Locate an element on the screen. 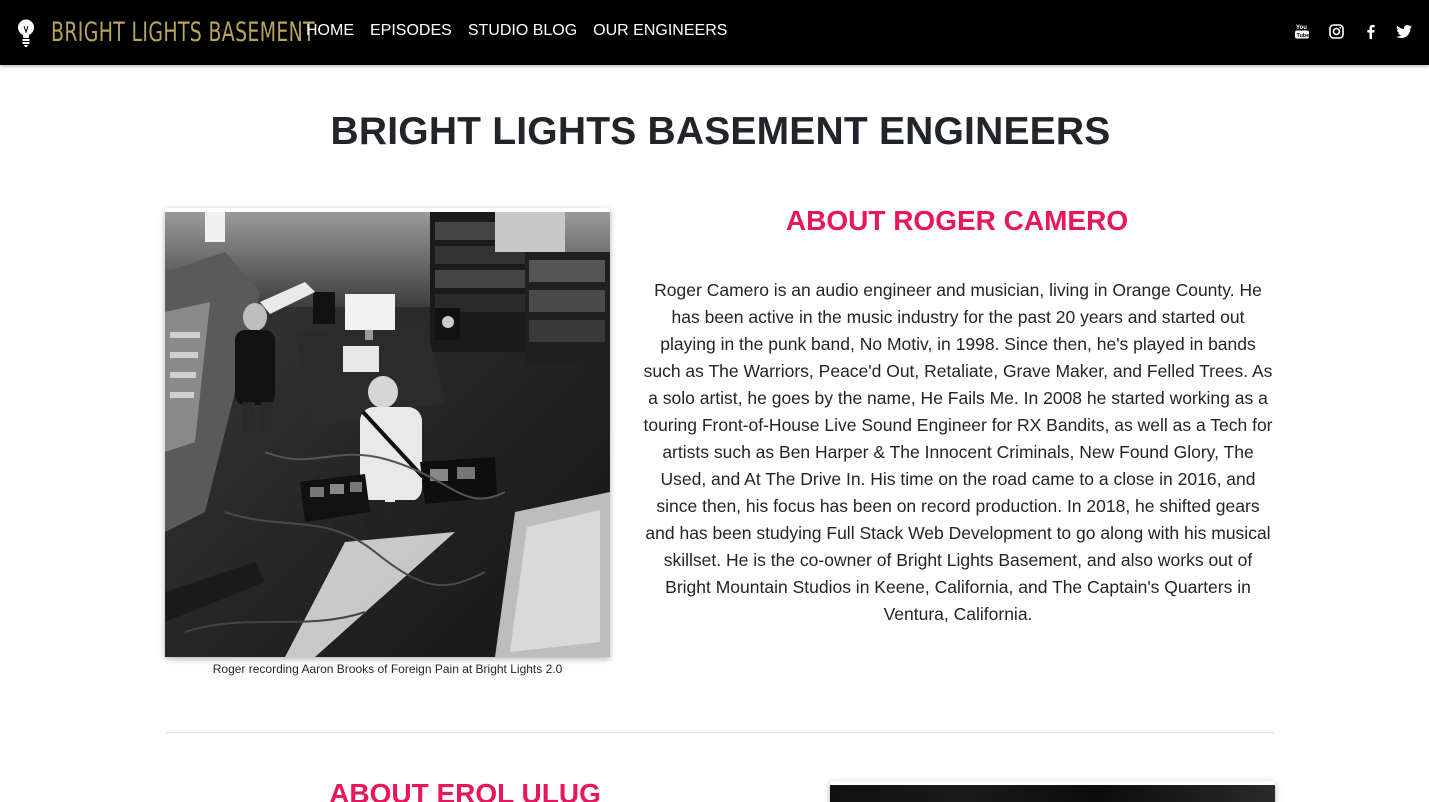 The width and height of the screenshot is (1429, 802). engineer-photo-card is located at coordinates (1052, 791).